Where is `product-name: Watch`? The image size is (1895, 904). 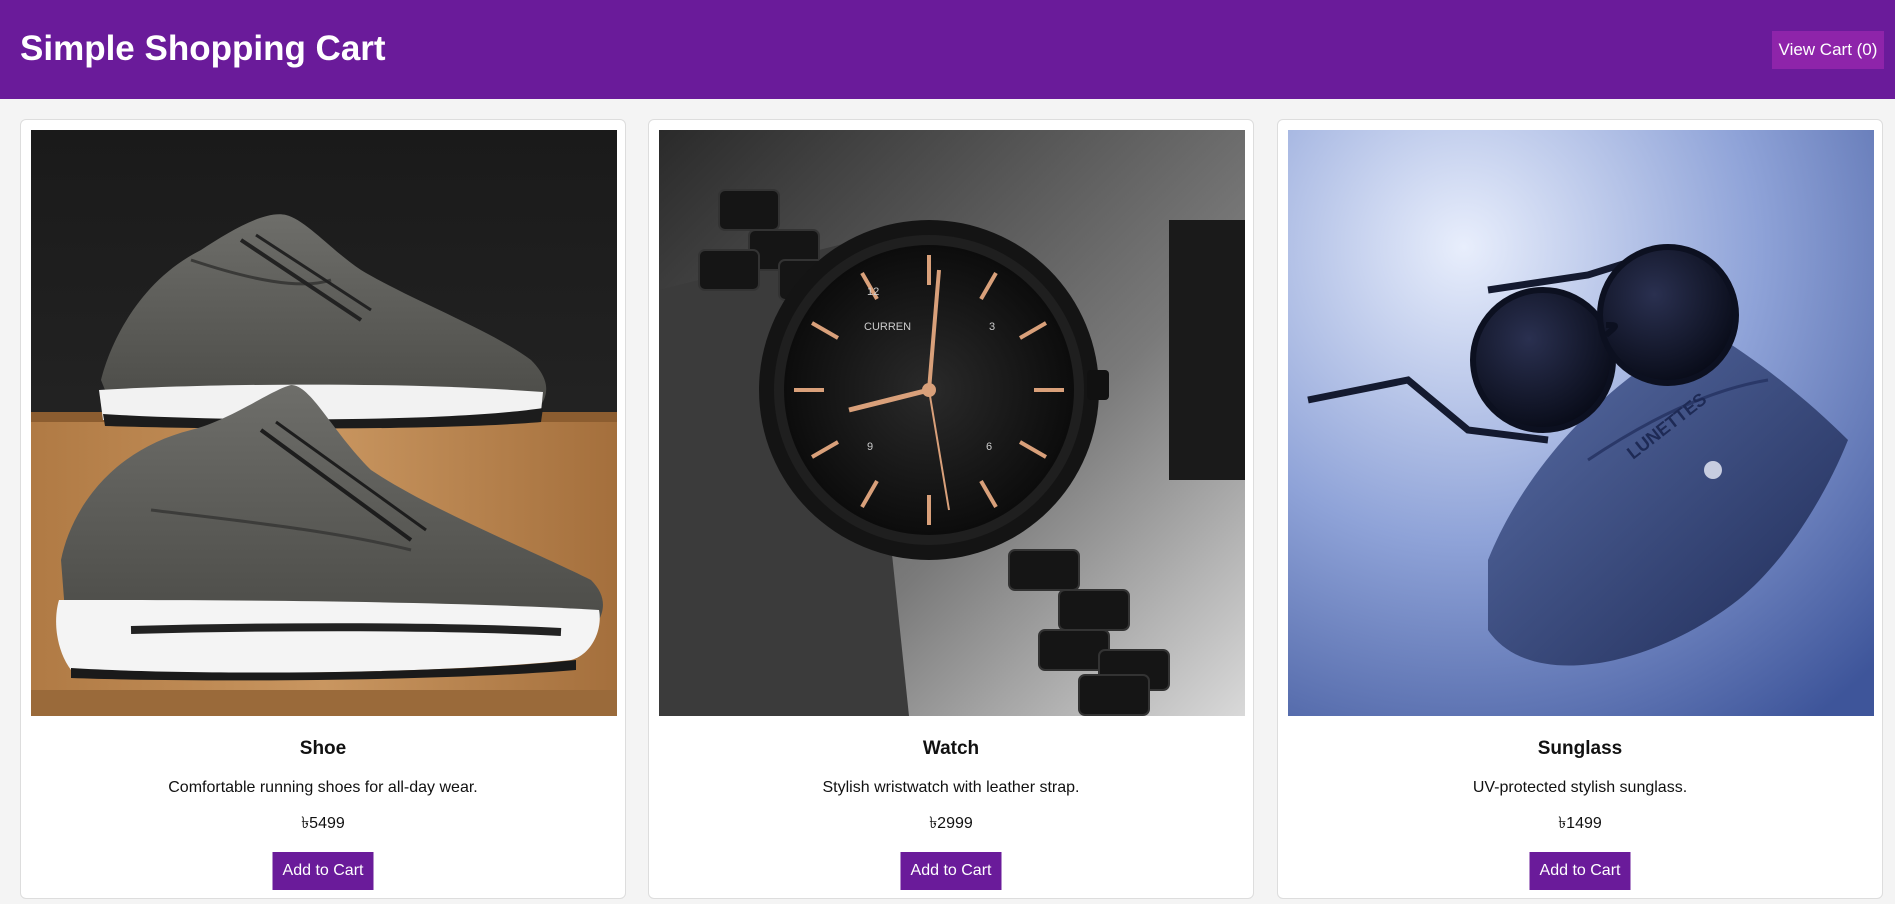
product-name: Watch is located at coordinates (951, 748).